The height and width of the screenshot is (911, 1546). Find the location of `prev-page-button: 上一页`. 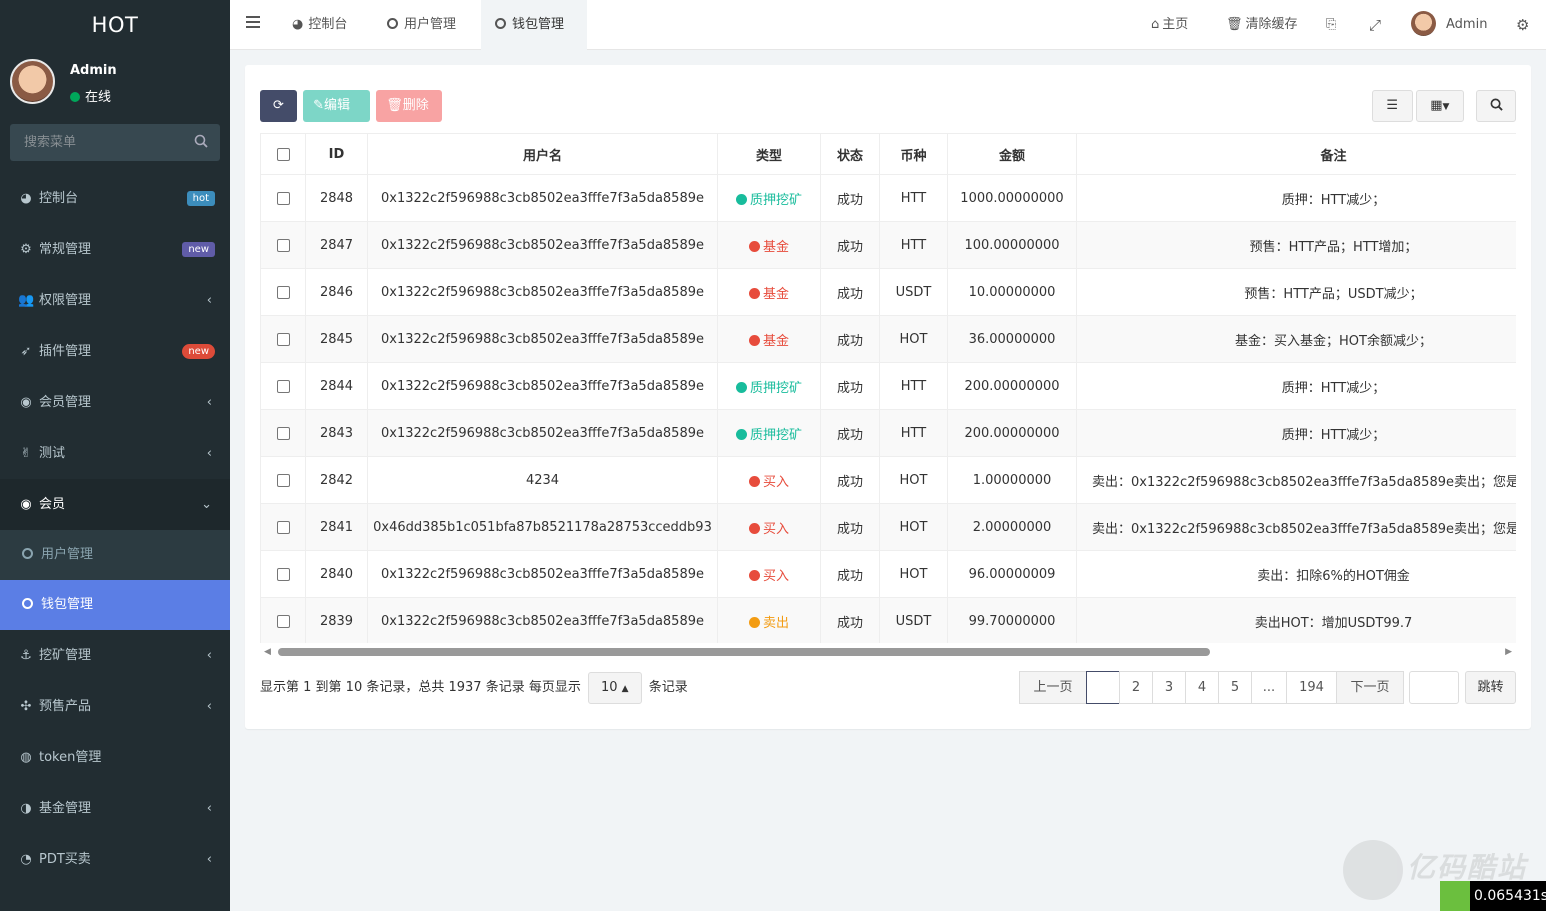

prev-page-button: 上一页 is located at coordinates (1053, 687).